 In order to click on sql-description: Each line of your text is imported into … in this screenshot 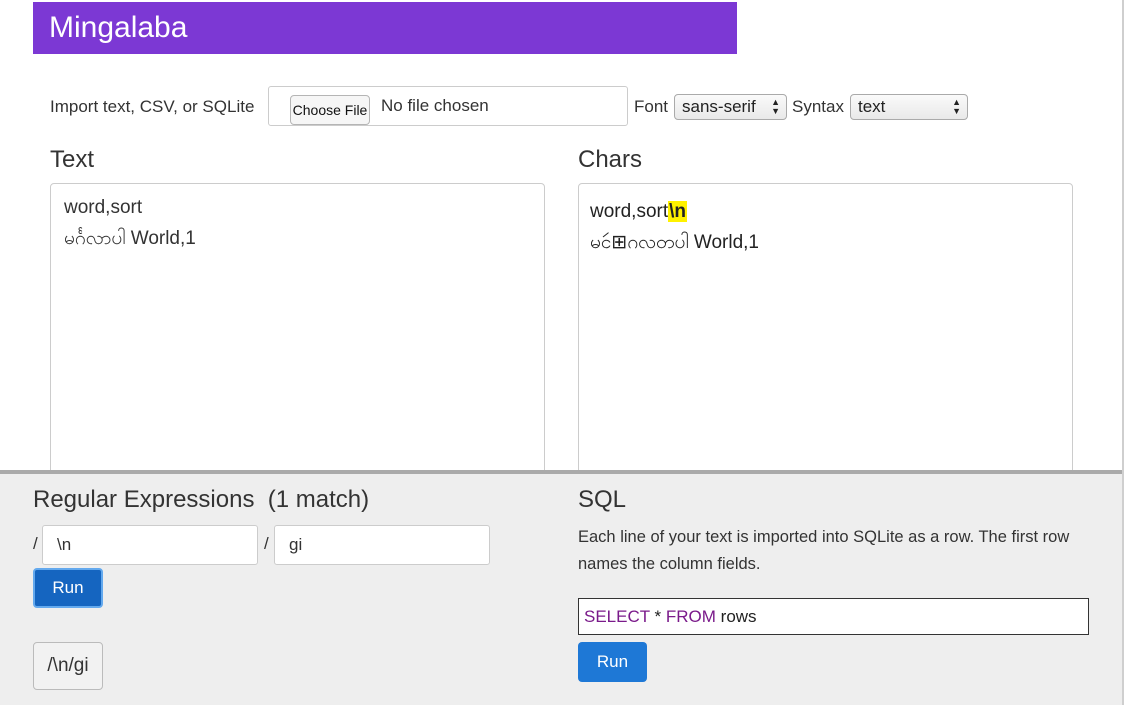, I will do `click(824, 550)`.